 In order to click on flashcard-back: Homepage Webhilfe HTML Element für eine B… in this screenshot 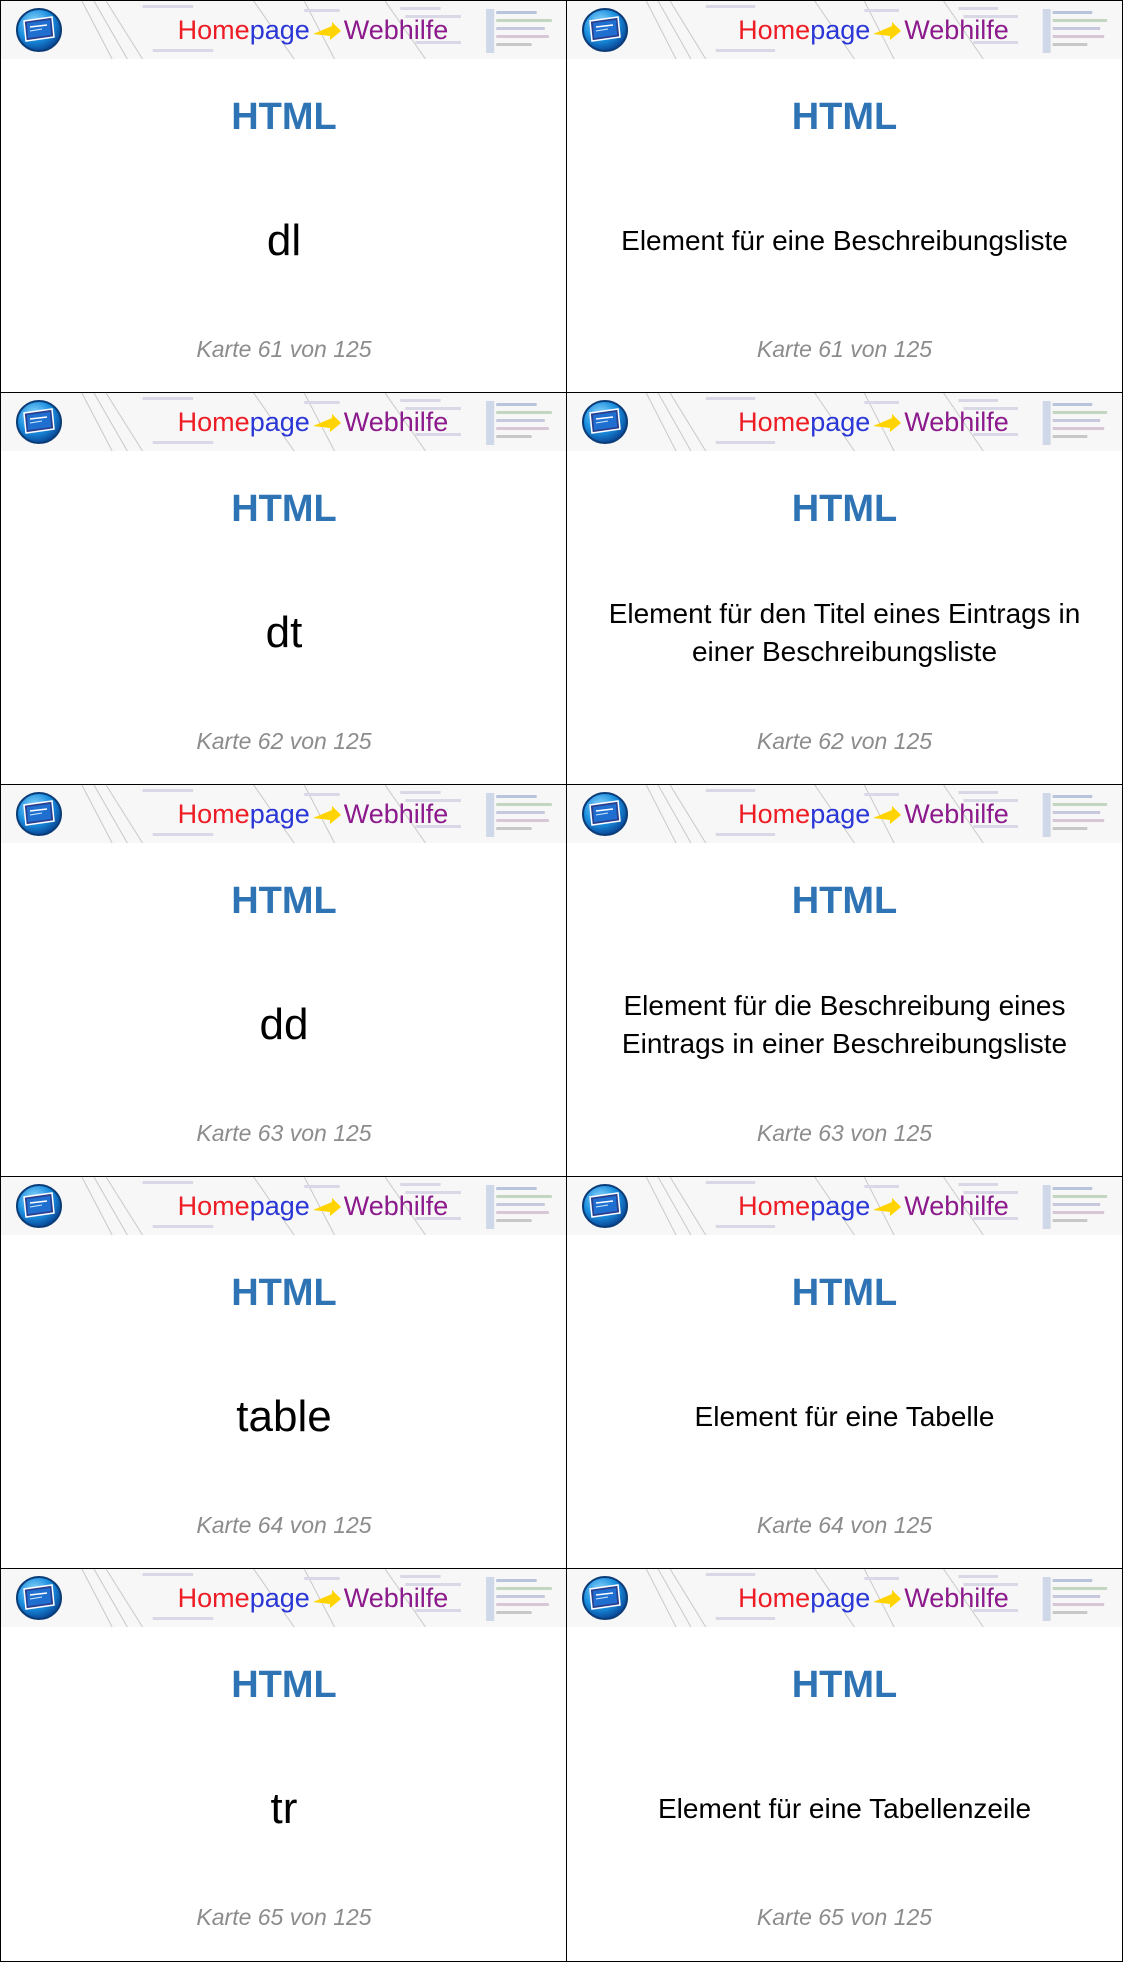, I will do `click(844, 197)`.